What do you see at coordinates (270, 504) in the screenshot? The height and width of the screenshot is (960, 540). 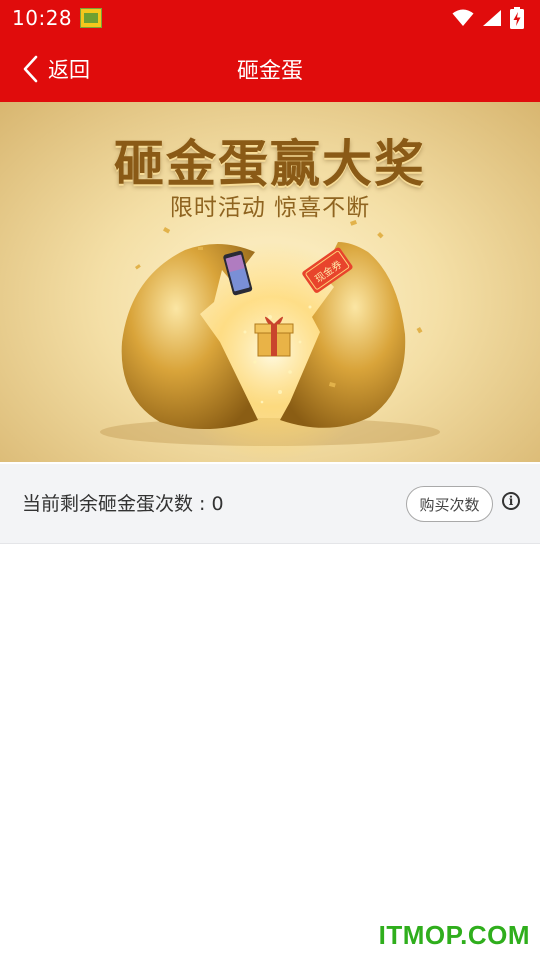 I see `remaining-count-bar: 当前剩余砸金蛋次数 : 0 购买次数 i` at bounding box center [270, 504].